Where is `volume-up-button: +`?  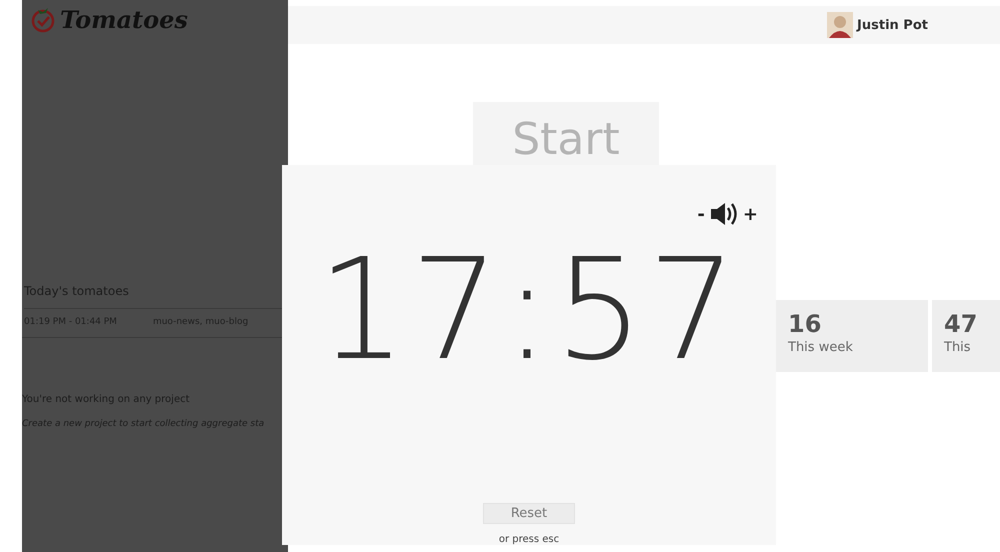 volume-up-button: + is located at coordinates (750, 214).